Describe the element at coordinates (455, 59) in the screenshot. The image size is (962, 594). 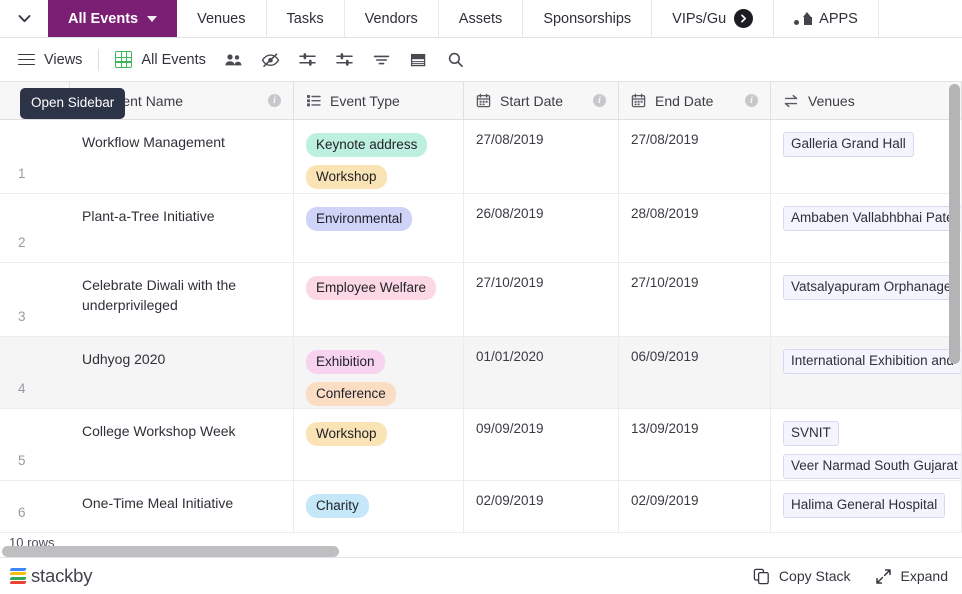
I see `search-icon` at that location.